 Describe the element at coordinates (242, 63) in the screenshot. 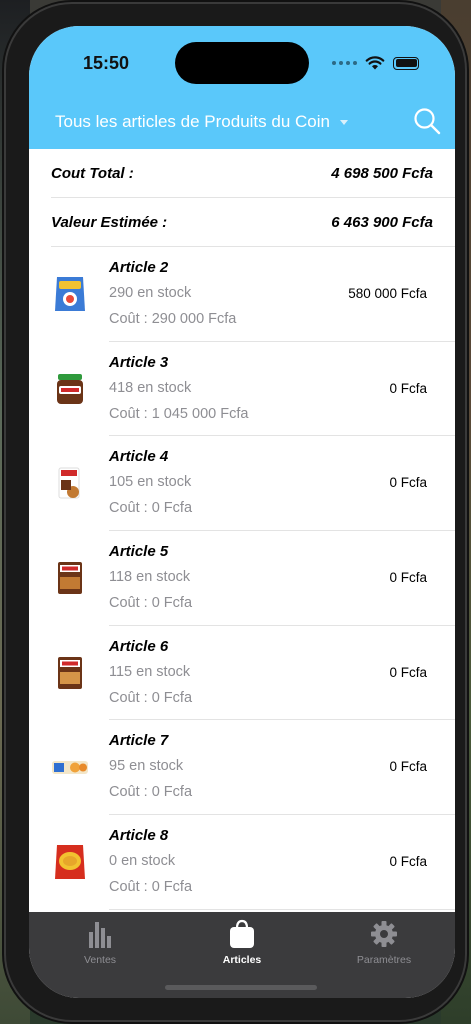

I see `dynamic-island` at that location.